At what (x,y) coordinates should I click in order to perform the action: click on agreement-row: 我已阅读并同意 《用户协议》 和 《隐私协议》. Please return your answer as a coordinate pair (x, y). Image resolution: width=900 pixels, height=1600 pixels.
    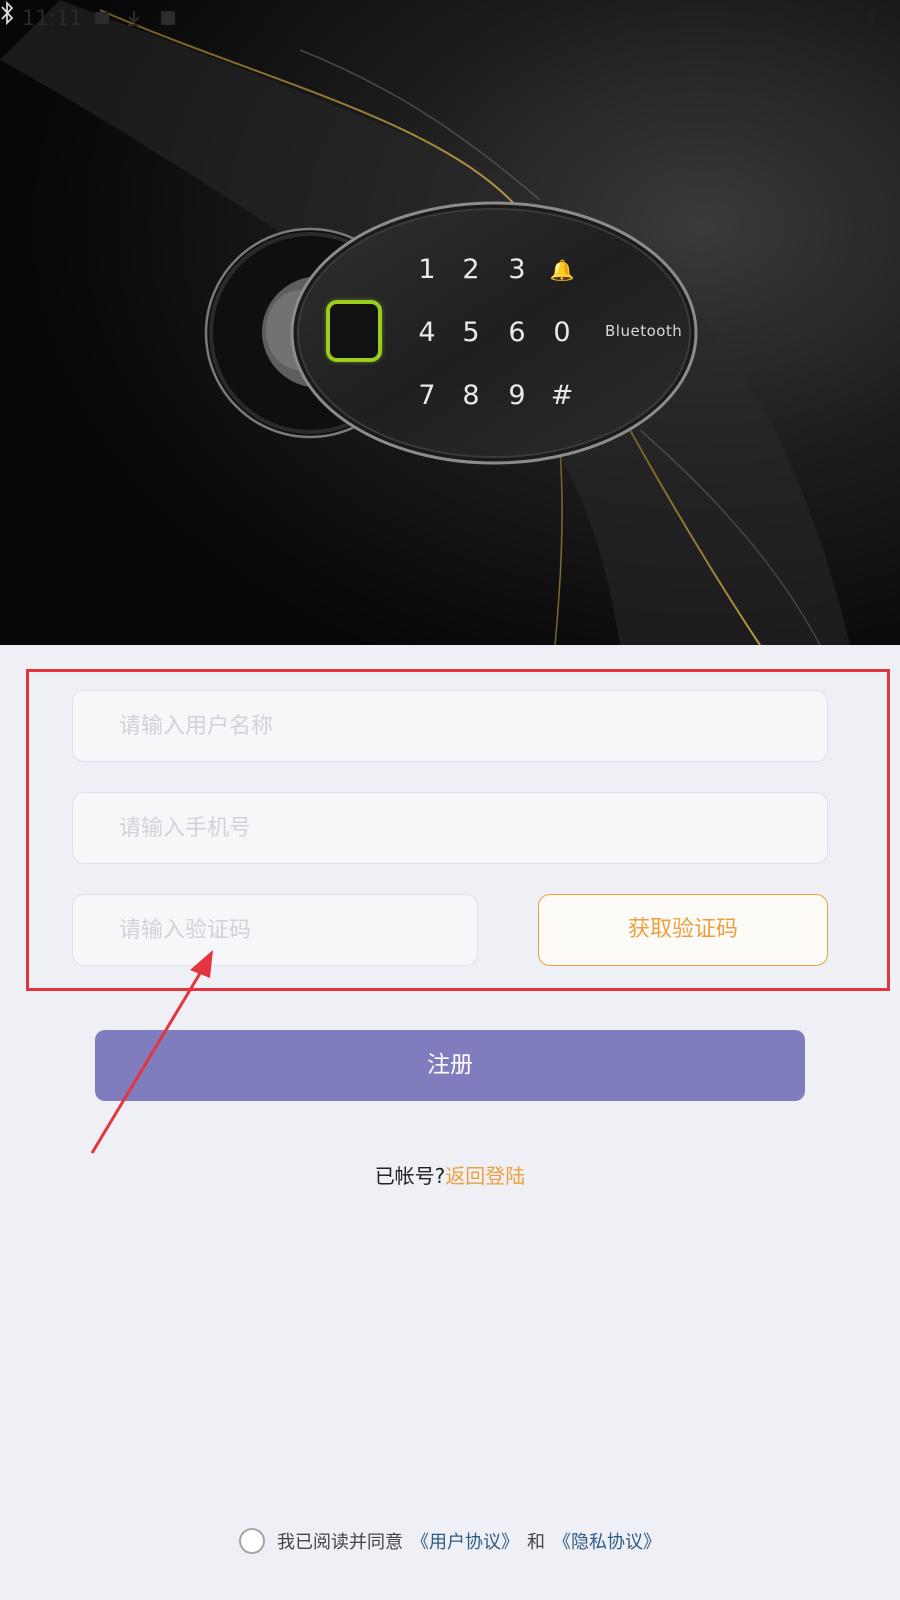
    Looking at the image, I should click on (450, 1545).